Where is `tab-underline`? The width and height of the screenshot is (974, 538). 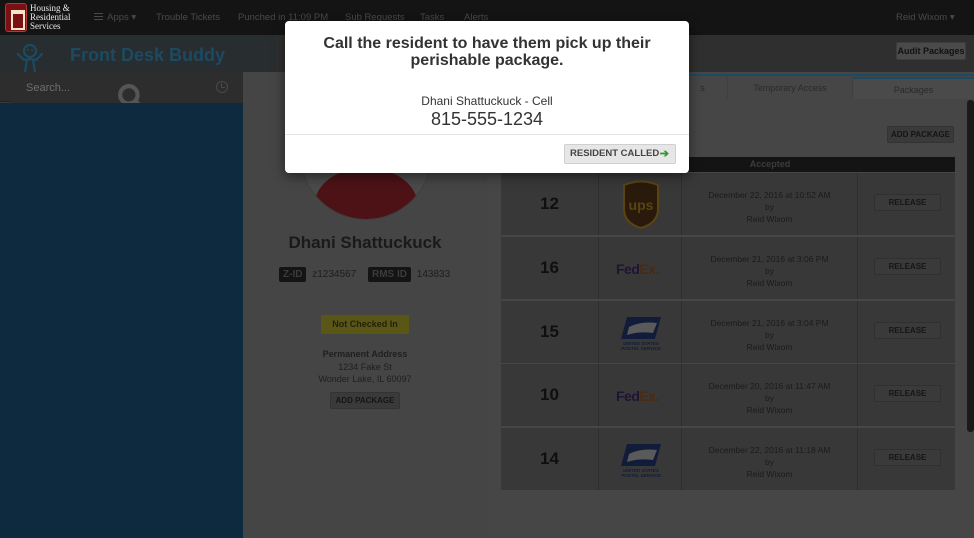 tab-underline is located at coordinates (832, 75).